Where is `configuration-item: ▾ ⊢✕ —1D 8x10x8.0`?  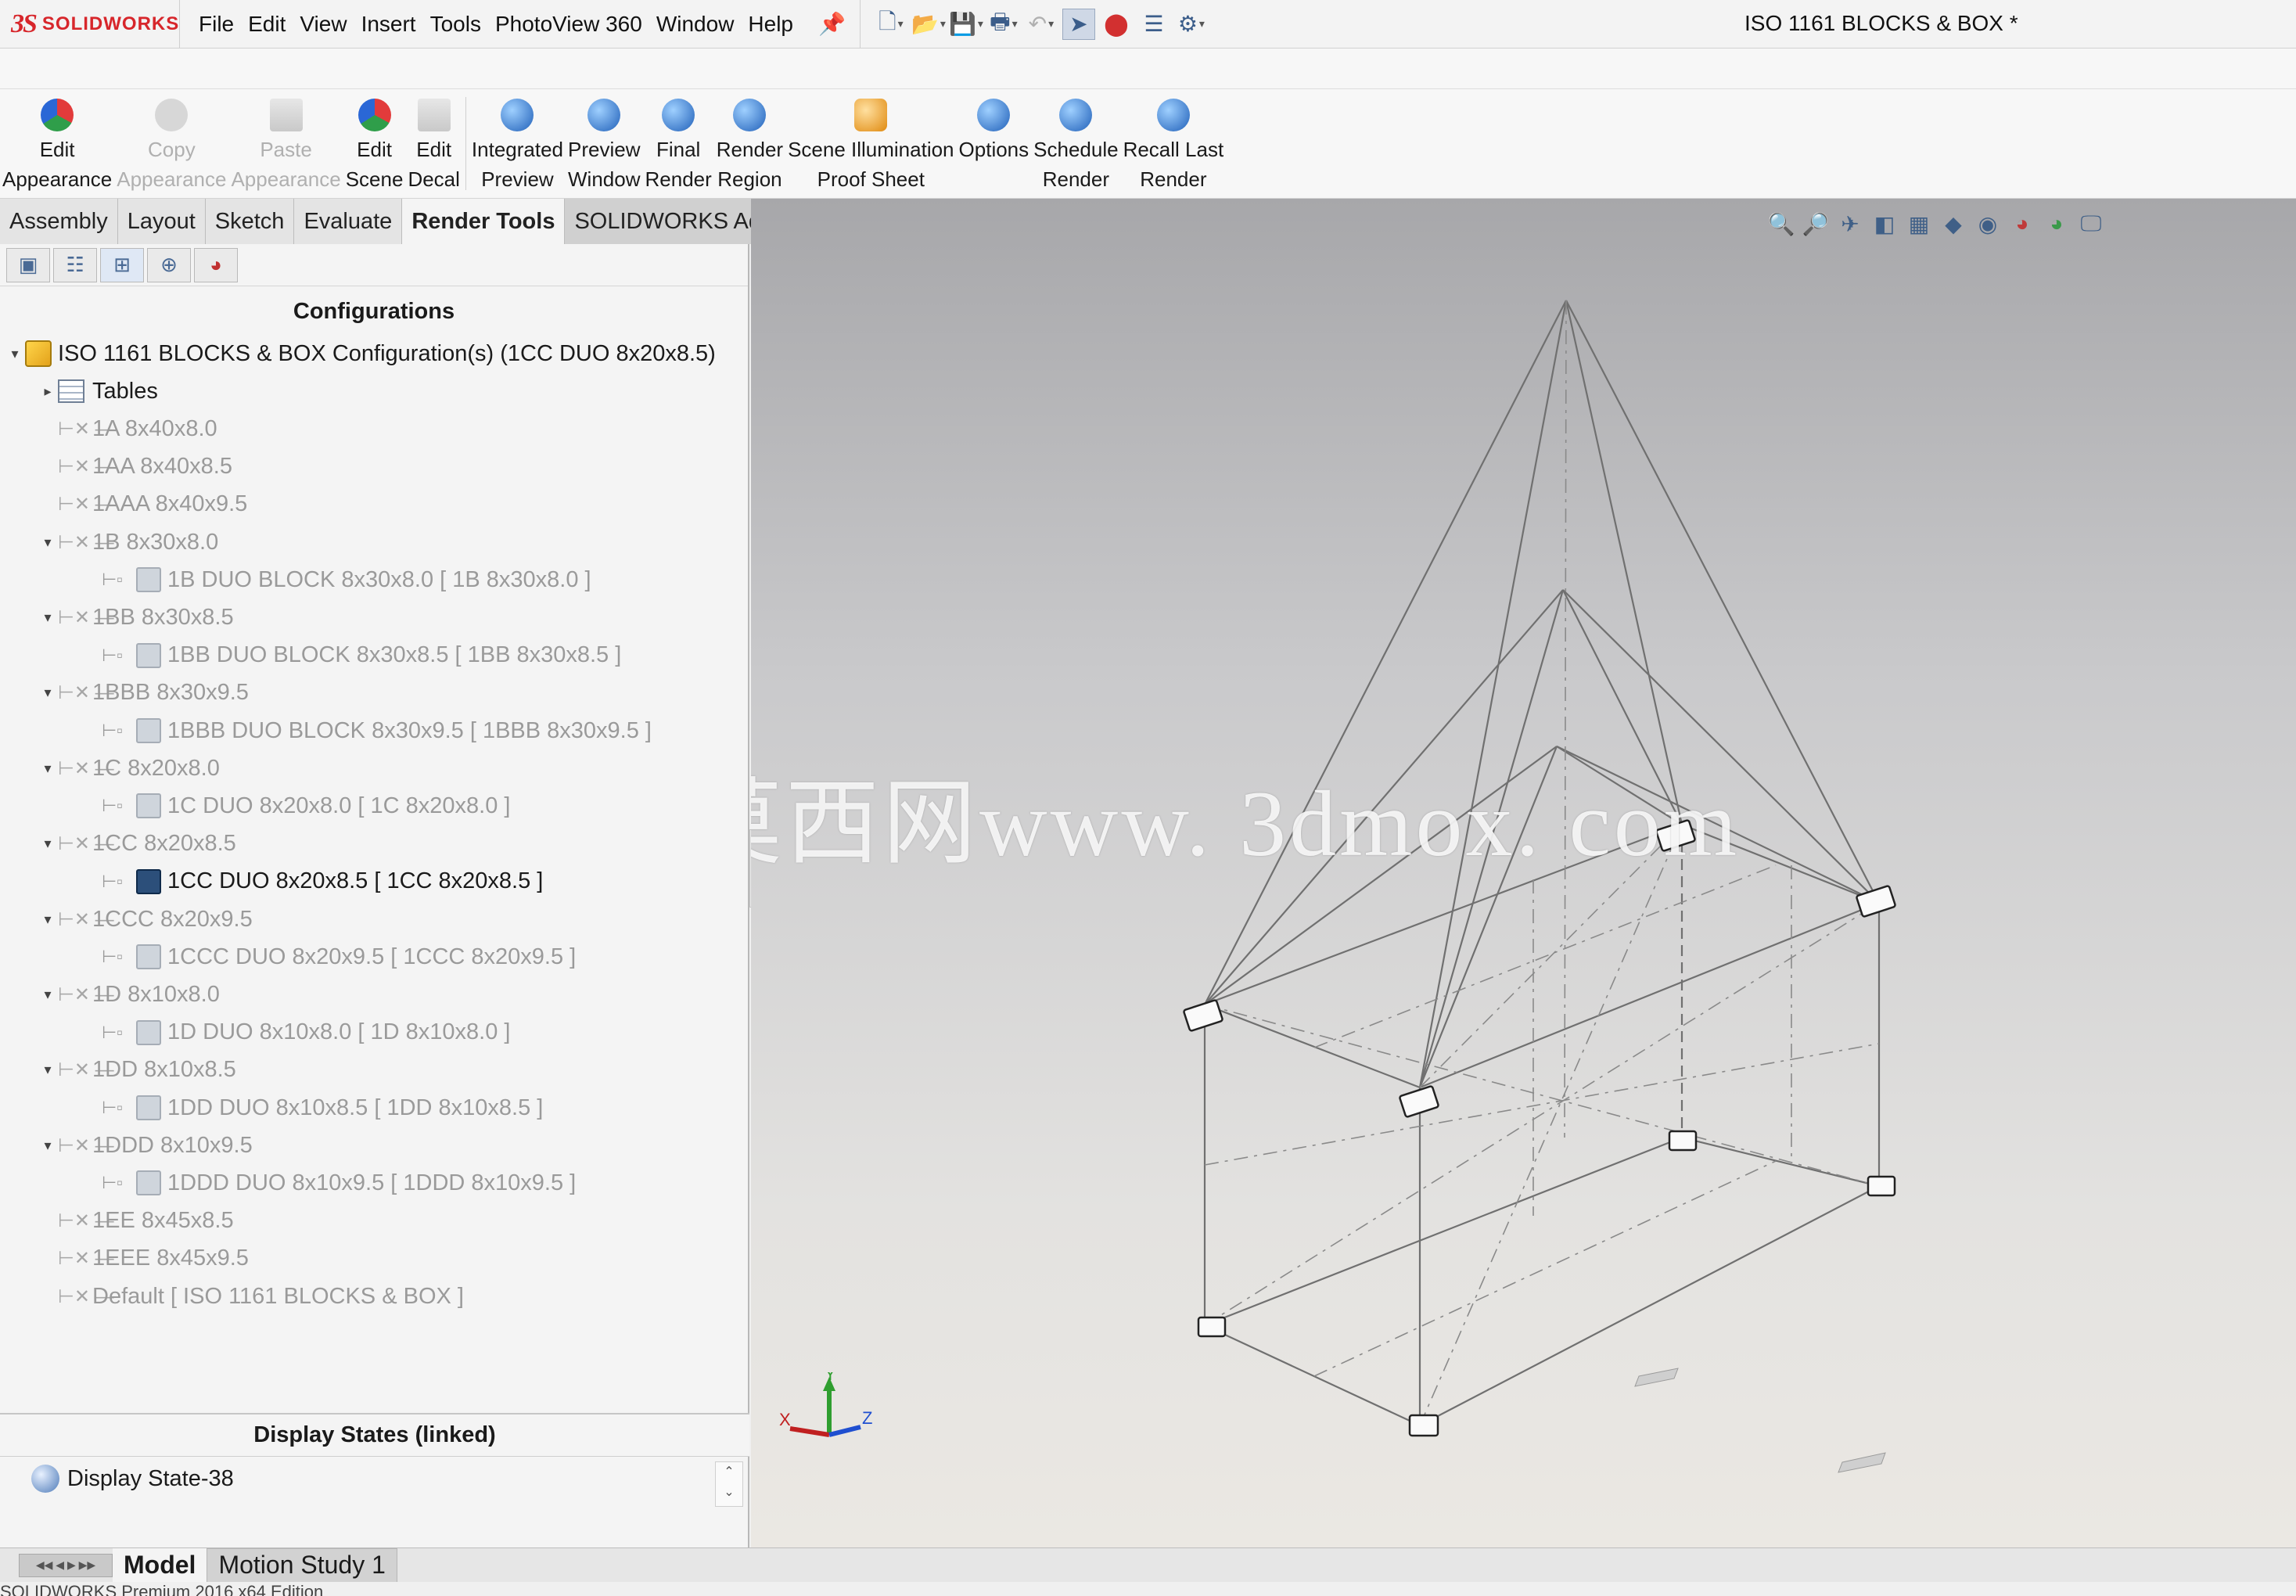
configuration-item: ▾ ⊢✕ —1D 8x10x8.0 is located at coordinates (128, 995).